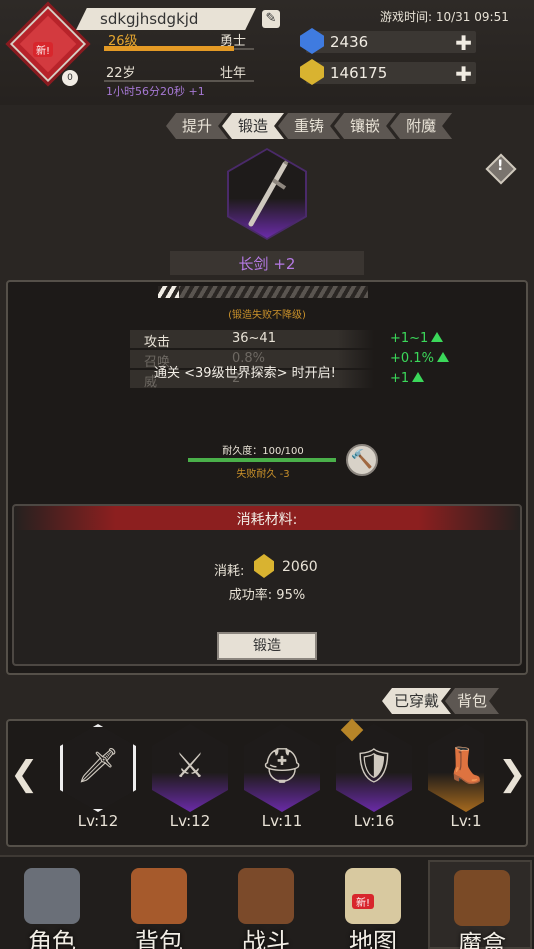 This screenshot has height=949, width=534. I want to click on gem-balance: 2436 ✚, so click(388, 41).